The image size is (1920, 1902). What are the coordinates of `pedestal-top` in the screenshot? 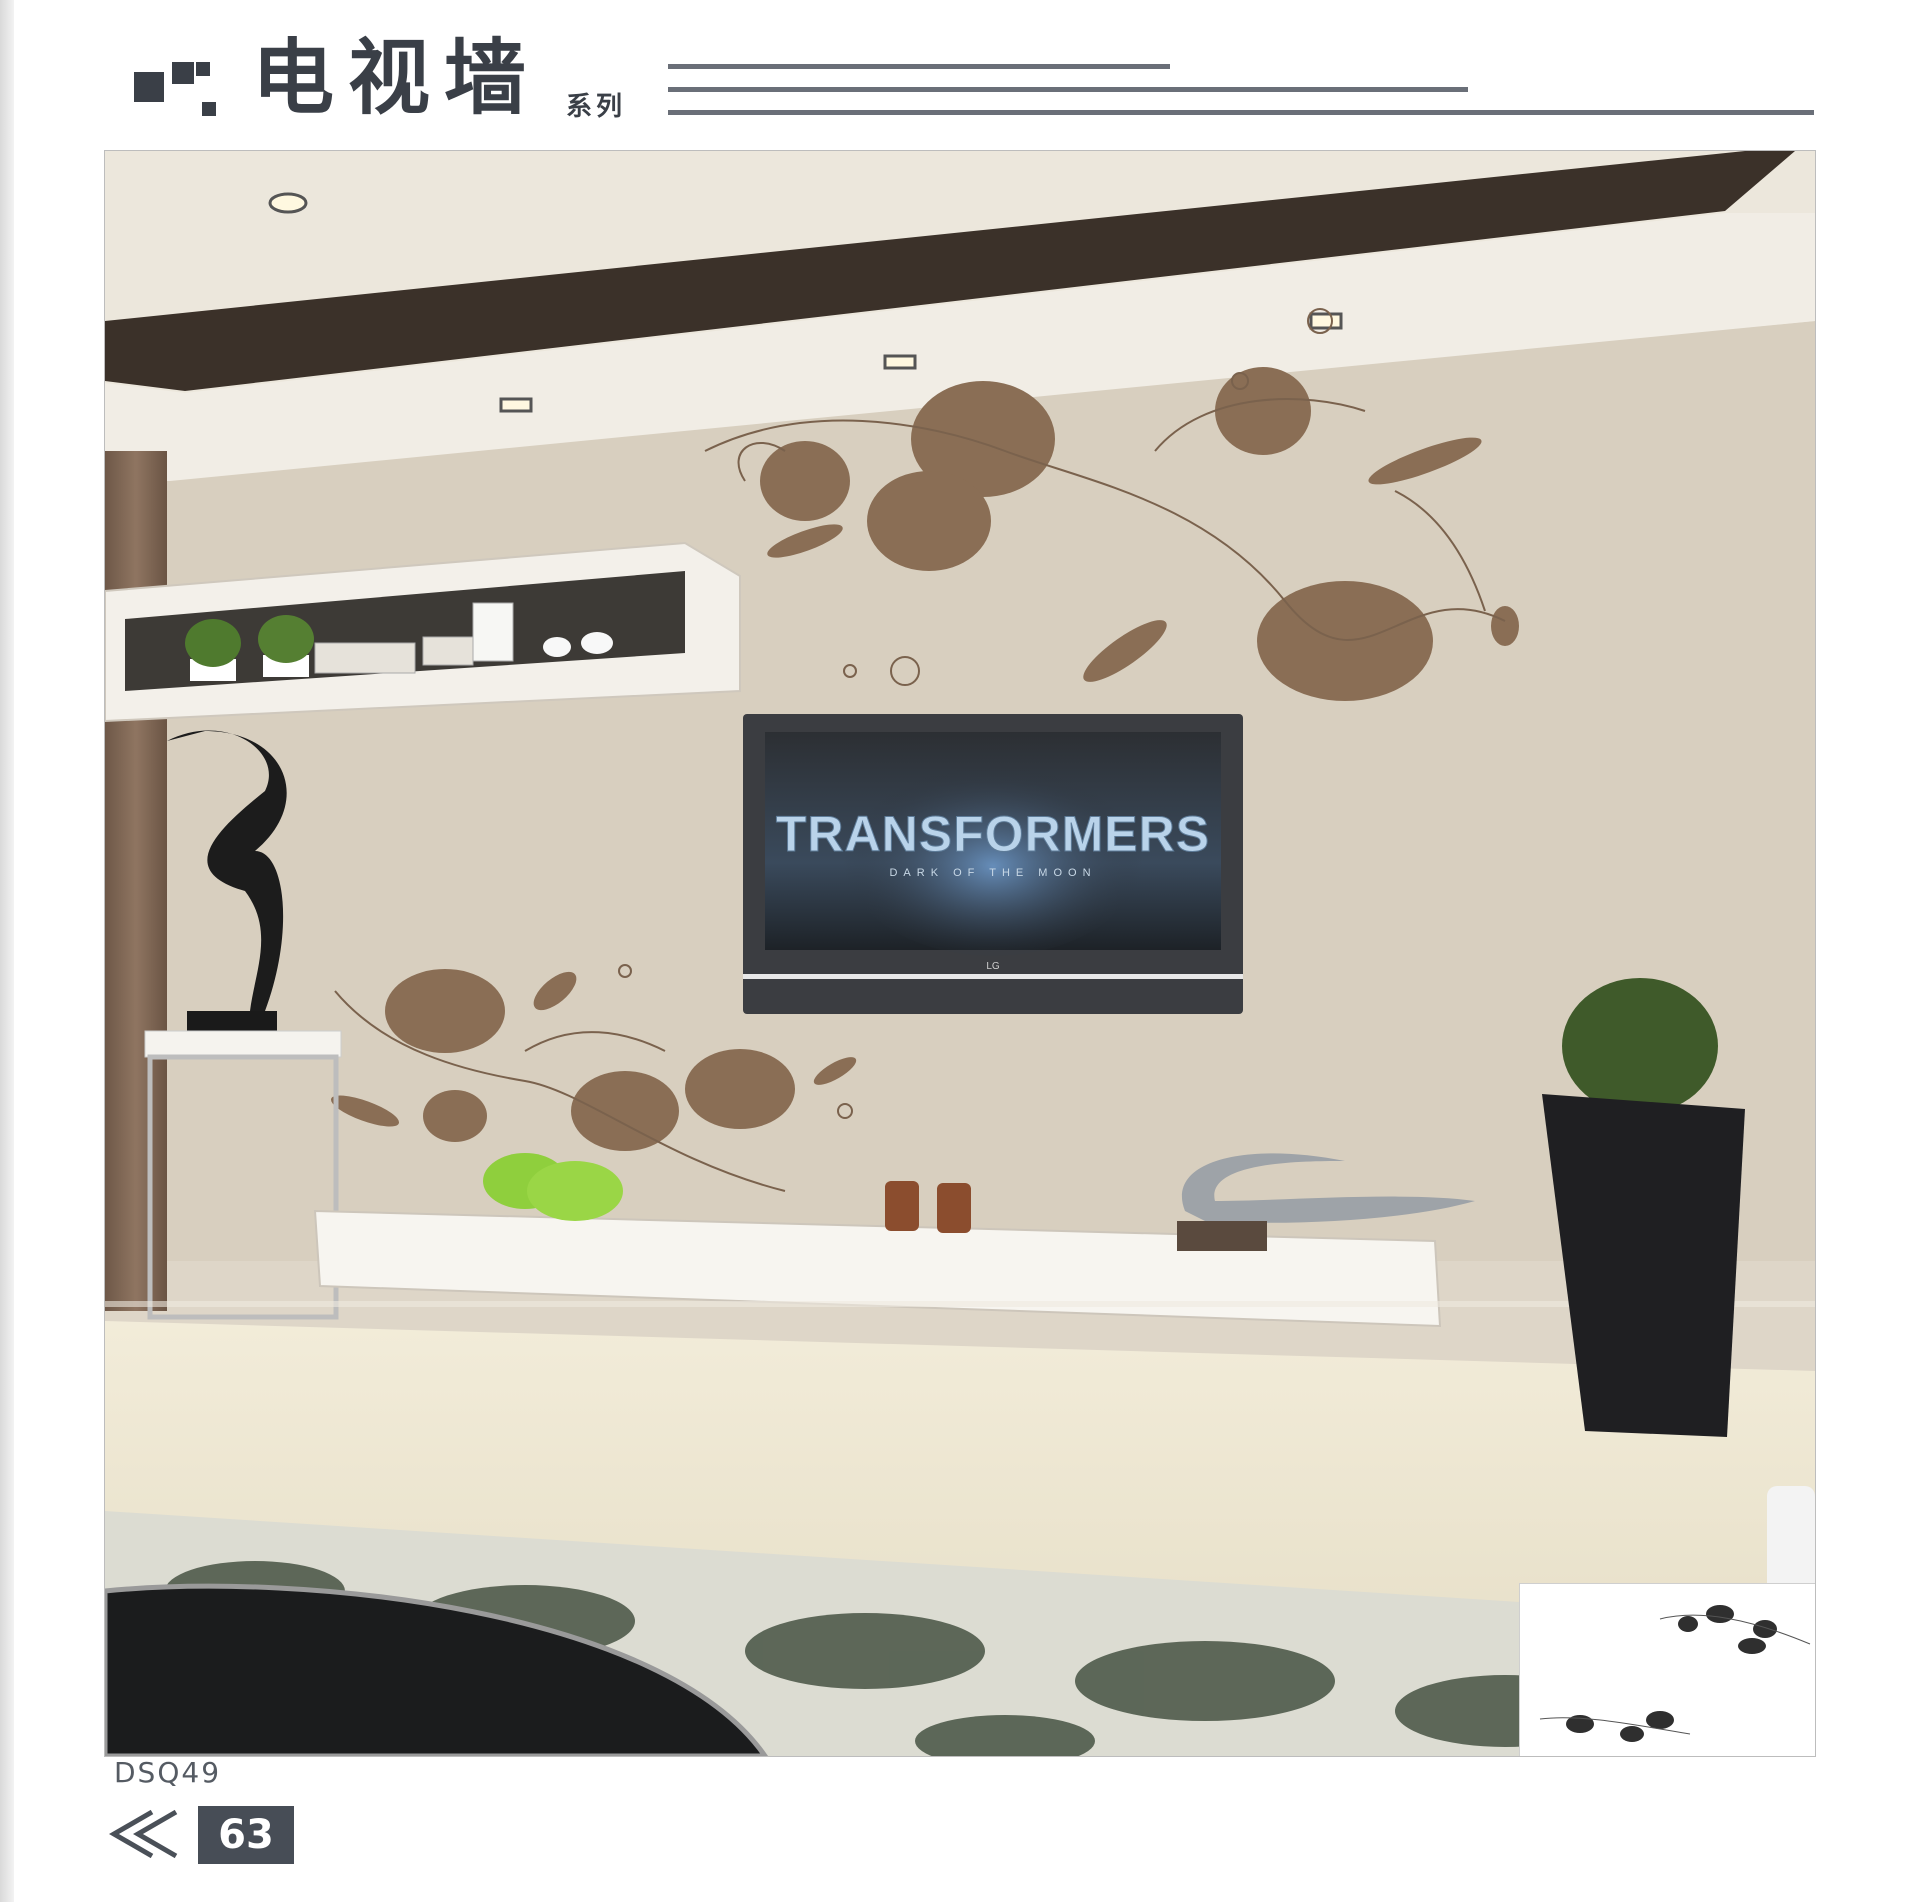 It's located at (243, 1044).